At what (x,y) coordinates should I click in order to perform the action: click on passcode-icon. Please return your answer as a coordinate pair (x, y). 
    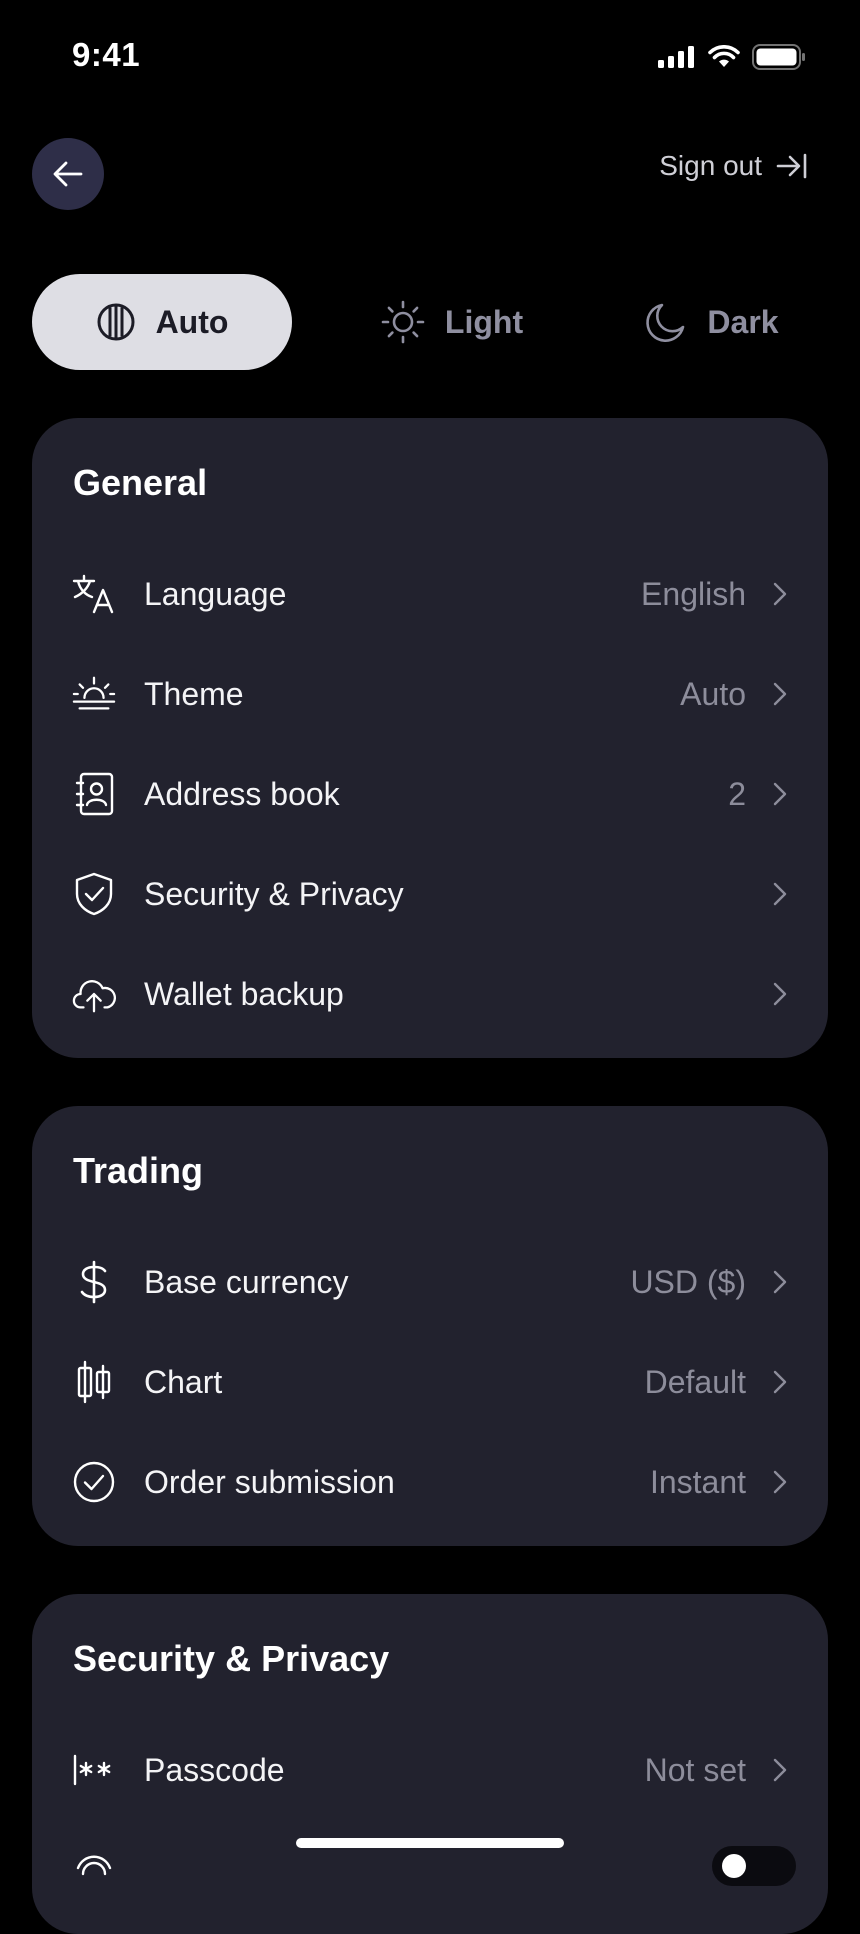
    Looking at the image, I should click on (94, 1770).